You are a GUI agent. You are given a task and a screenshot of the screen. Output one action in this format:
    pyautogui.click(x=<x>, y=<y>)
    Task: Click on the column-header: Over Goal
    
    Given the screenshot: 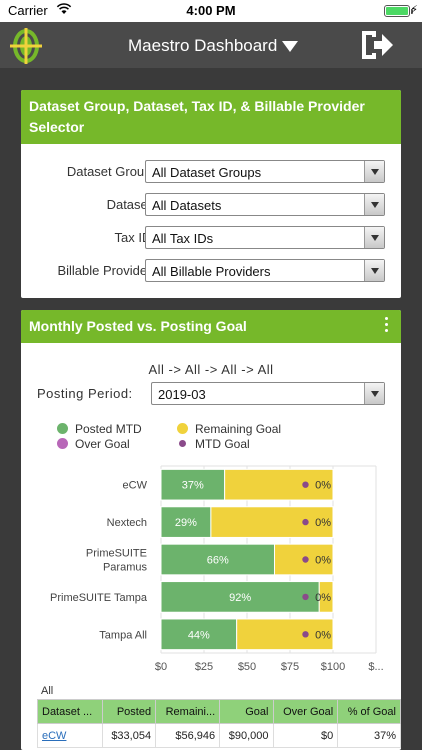 What is the action you would take?
    pyautogui.click(x=305, y=711)
    